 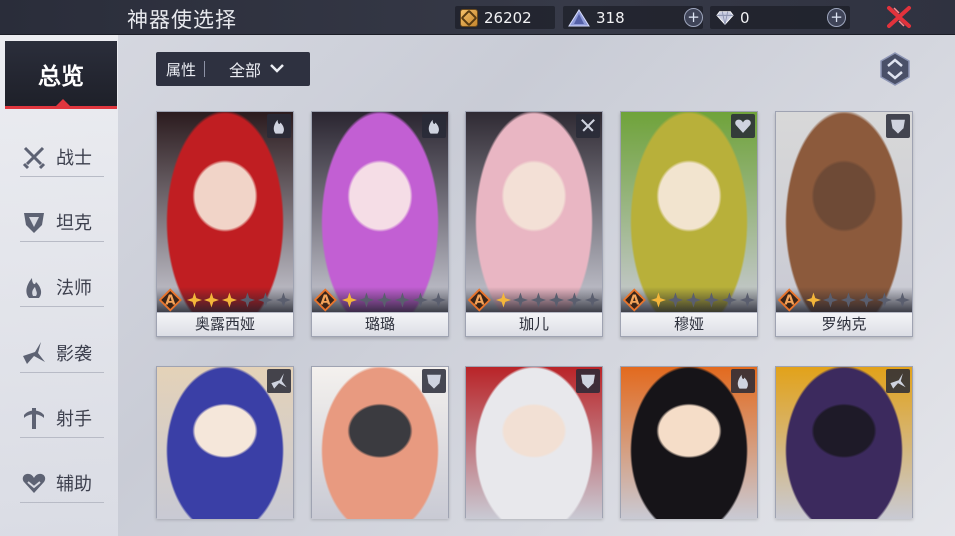 I want to click on character-name: 璐璐, so click(x=380, y=324).